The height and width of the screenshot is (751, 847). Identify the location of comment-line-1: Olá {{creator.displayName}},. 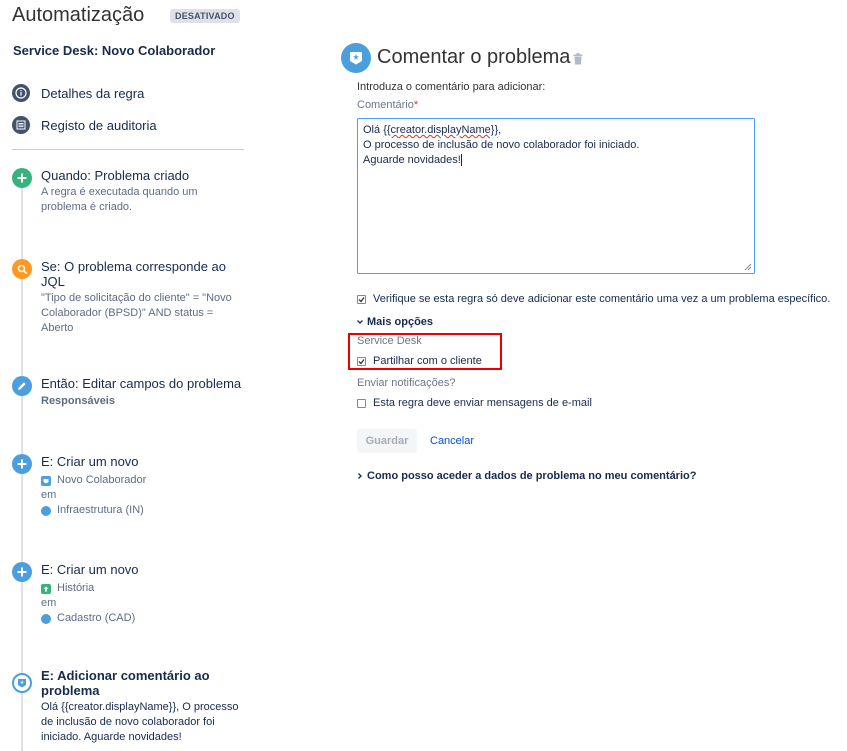
(556, 130).